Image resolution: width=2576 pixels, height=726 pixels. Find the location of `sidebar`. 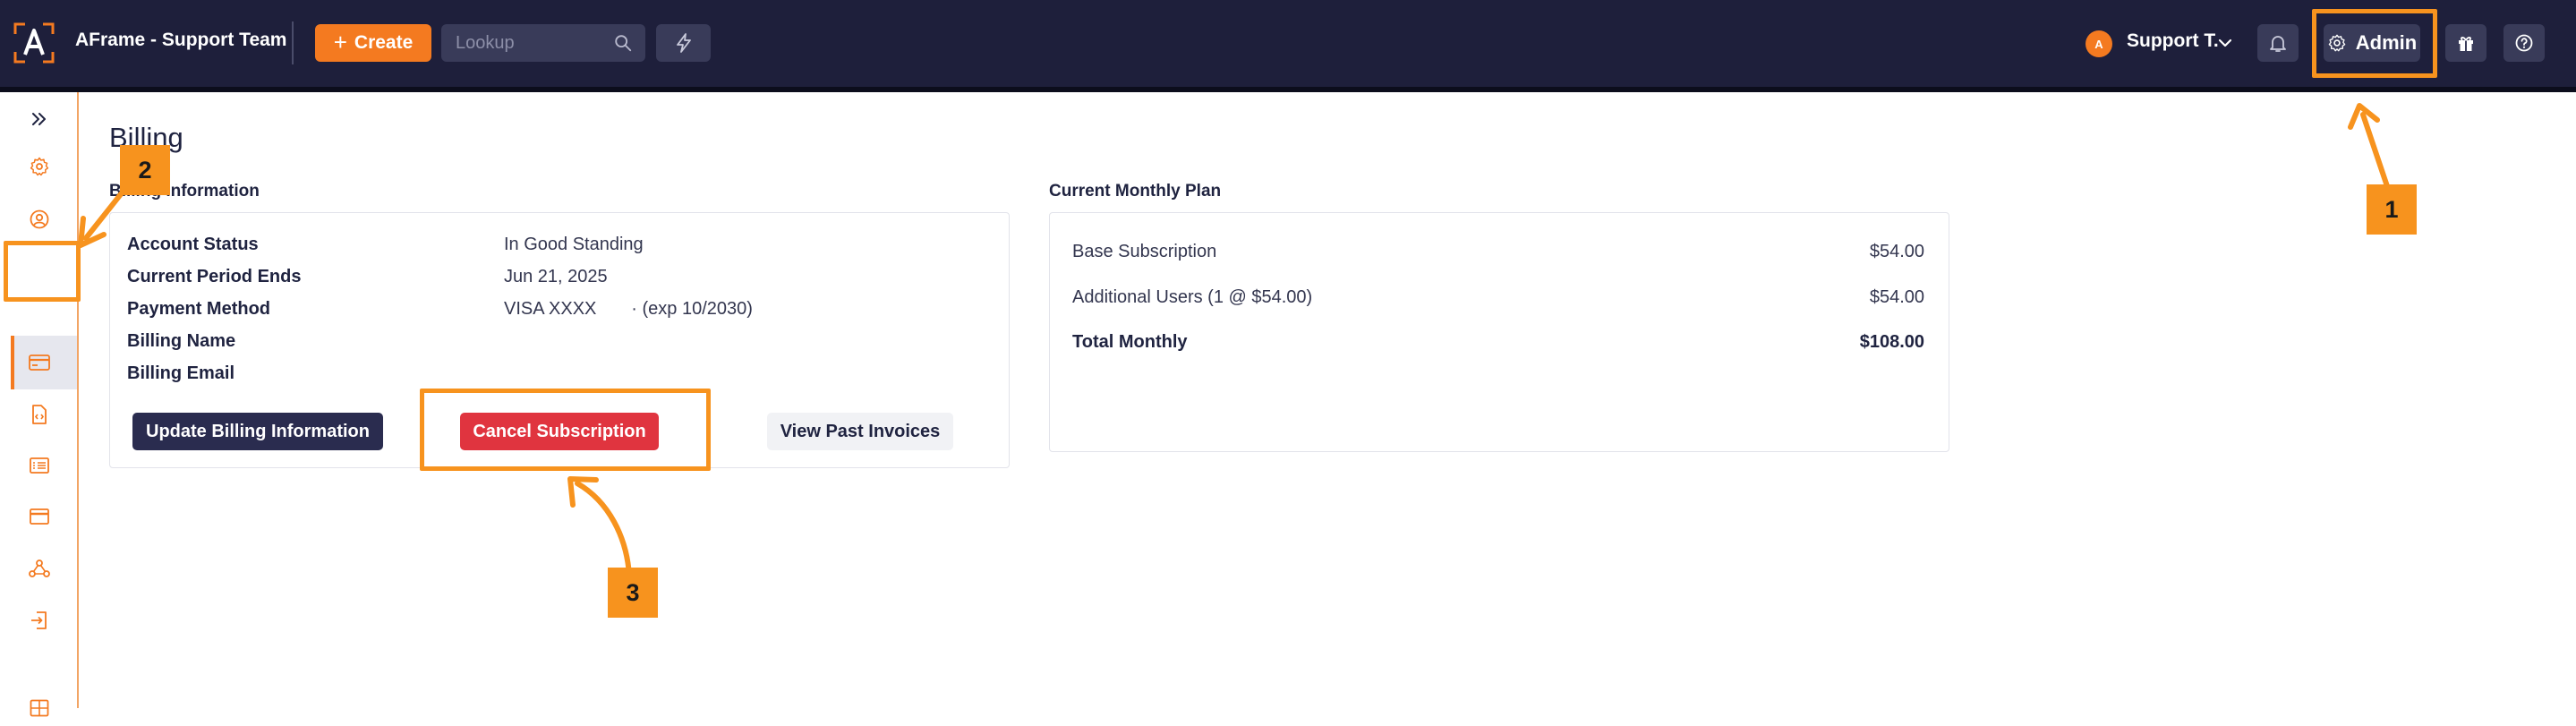

sidebar is located at coordinates (39, 404).